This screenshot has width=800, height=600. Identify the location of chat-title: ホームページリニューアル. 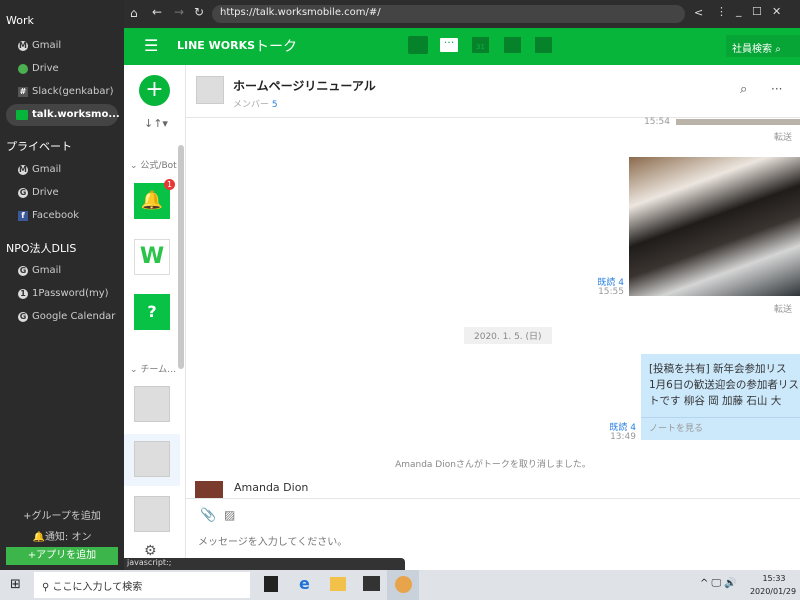
(304, 86).